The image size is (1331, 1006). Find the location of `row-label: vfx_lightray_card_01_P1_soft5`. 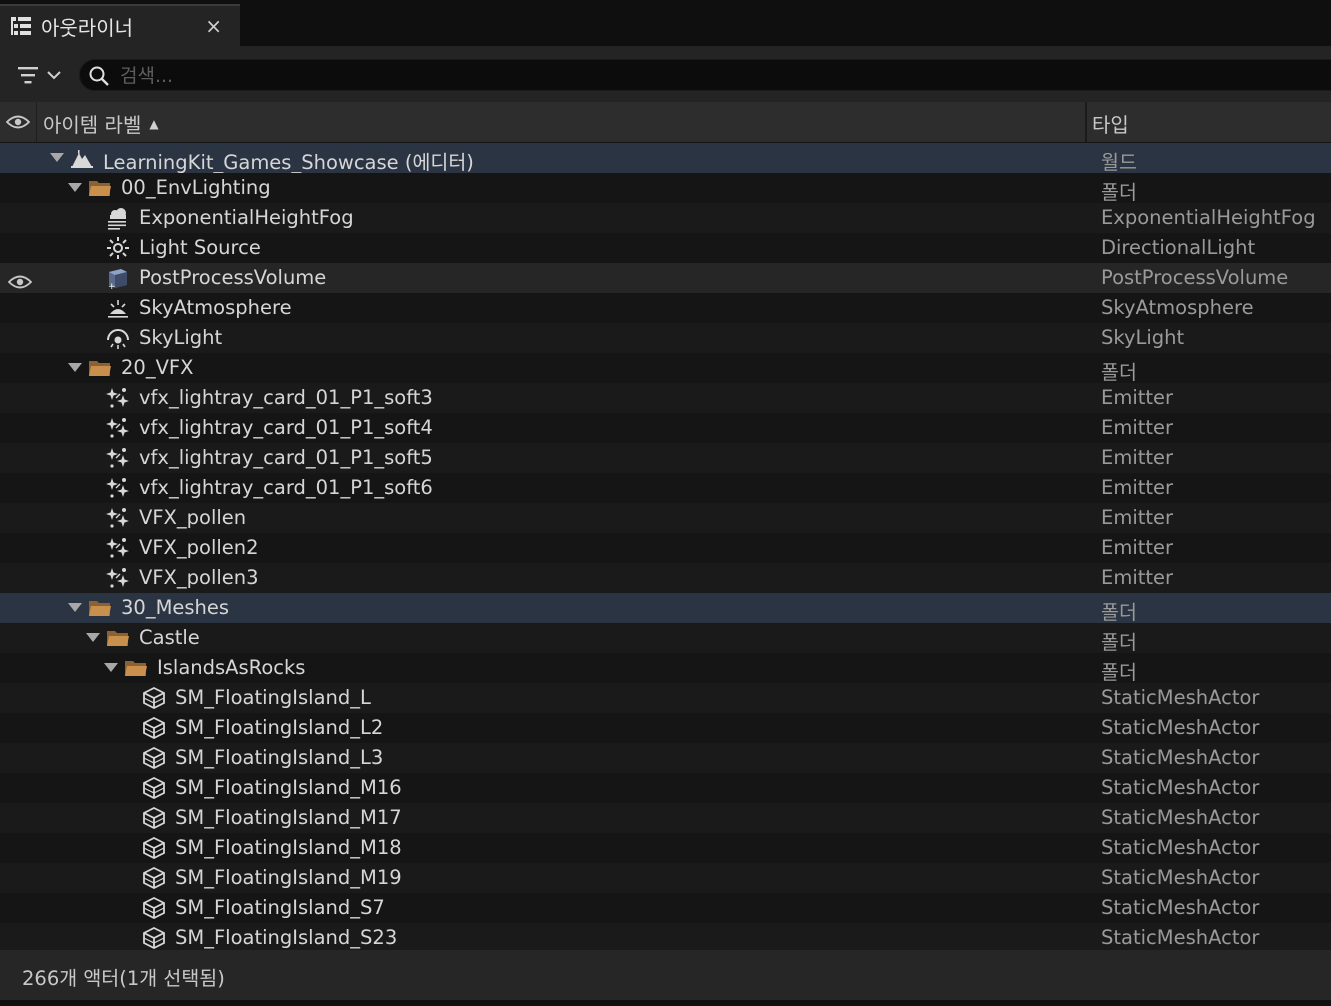

row-label: vfx_lightray_card_01_P1_soft5 is located at coordinates (286, 457).